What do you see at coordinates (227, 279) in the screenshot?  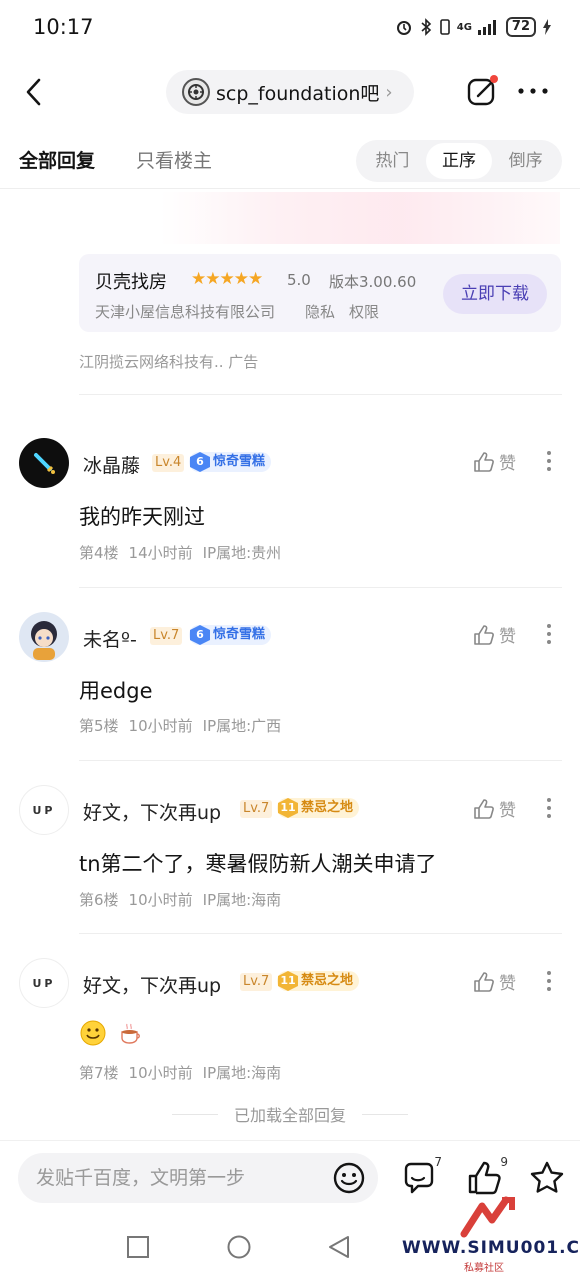 I see `ad-stars: ★★★★★` at bounding box center [227, 279].